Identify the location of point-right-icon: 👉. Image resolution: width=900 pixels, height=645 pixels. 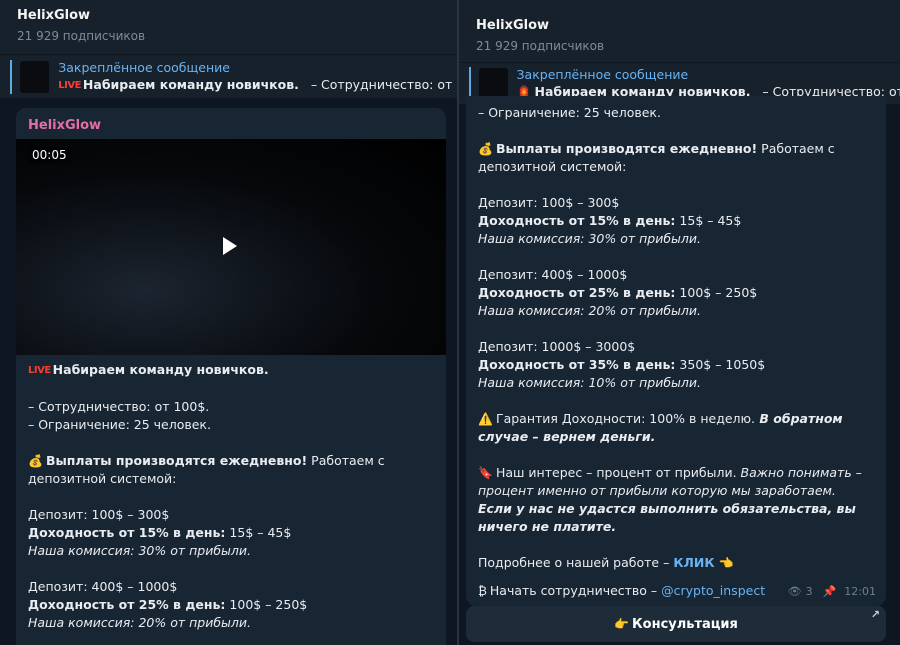
(622, 624).